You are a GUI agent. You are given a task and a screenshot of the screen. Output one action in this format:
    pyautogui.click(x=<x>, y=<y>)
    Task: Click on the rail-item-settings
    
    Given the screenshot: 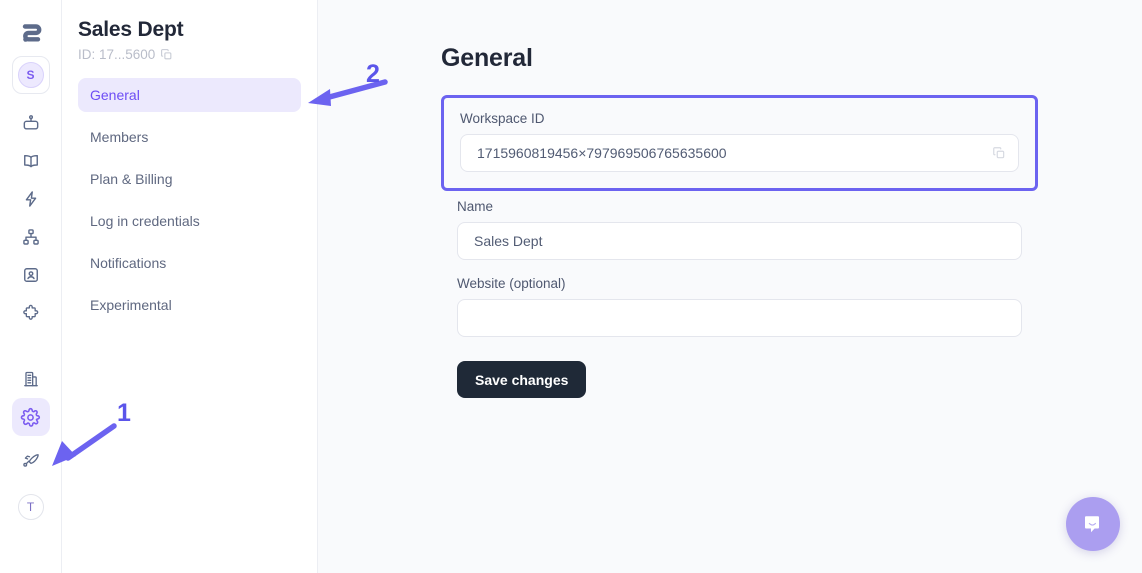 What is the action you would take?
    pyautogui.click(x=30, y=417)
    